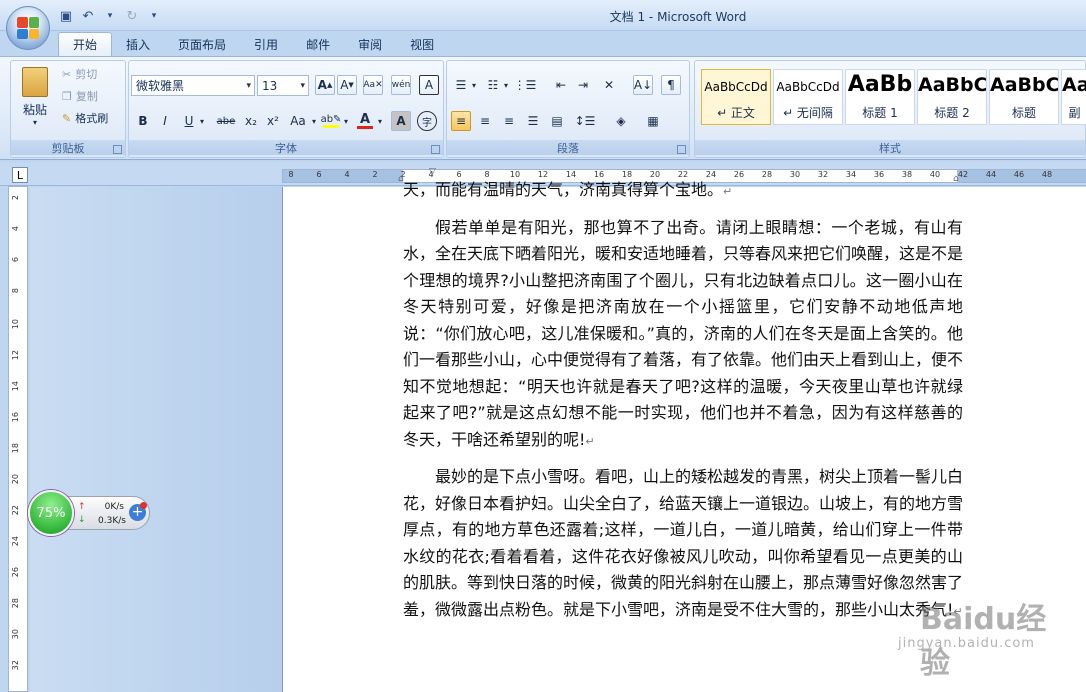 The width and height of the screenshot is (1086, 692). What do you see at coordinates (202, 121) in the screenshot?
I see `underline-dropdown-icon: ▾` at bounding box center [202, 121].